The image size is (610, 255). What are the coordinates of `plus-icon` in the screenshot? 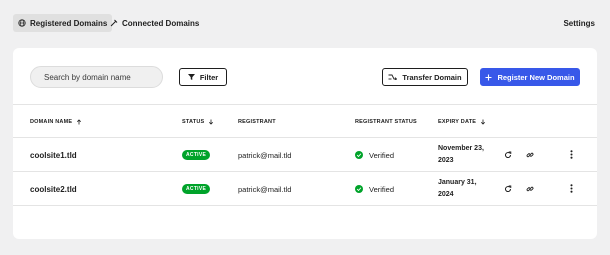 It's located at (488, 77).